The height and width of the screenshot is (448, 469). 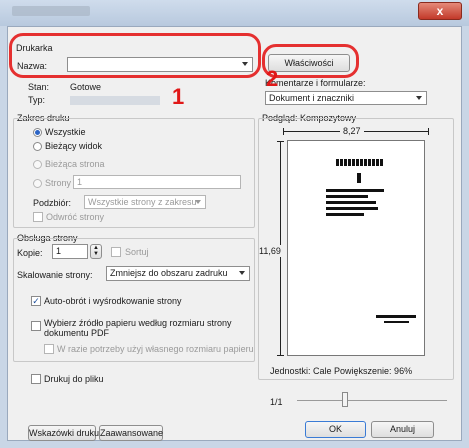 I want to click on radio-all-label: Wszystkie, so click(x=65, y=132).